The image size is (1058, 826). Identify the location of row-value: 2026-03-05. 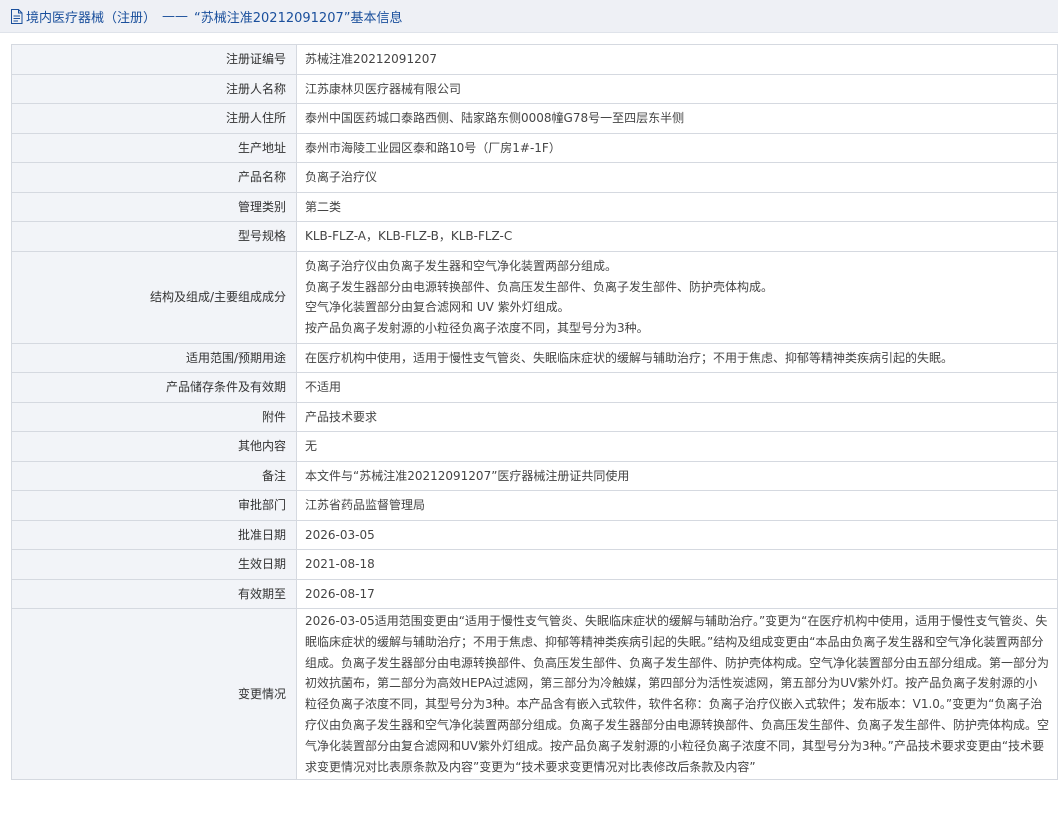
(677, 534).